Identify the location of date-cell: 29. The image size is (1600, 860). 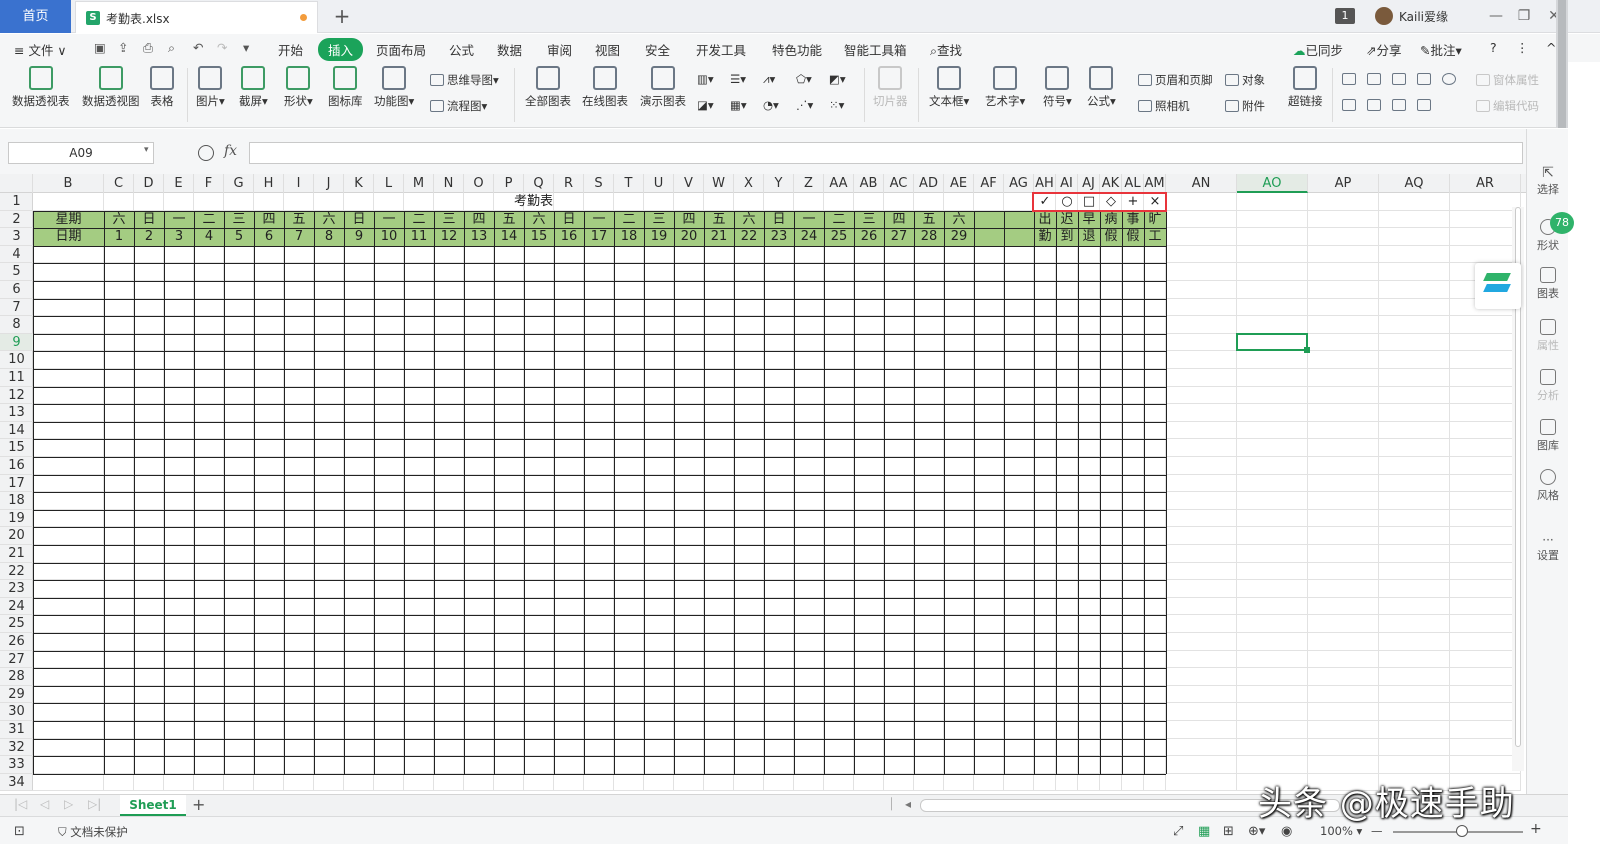
(959, 237).